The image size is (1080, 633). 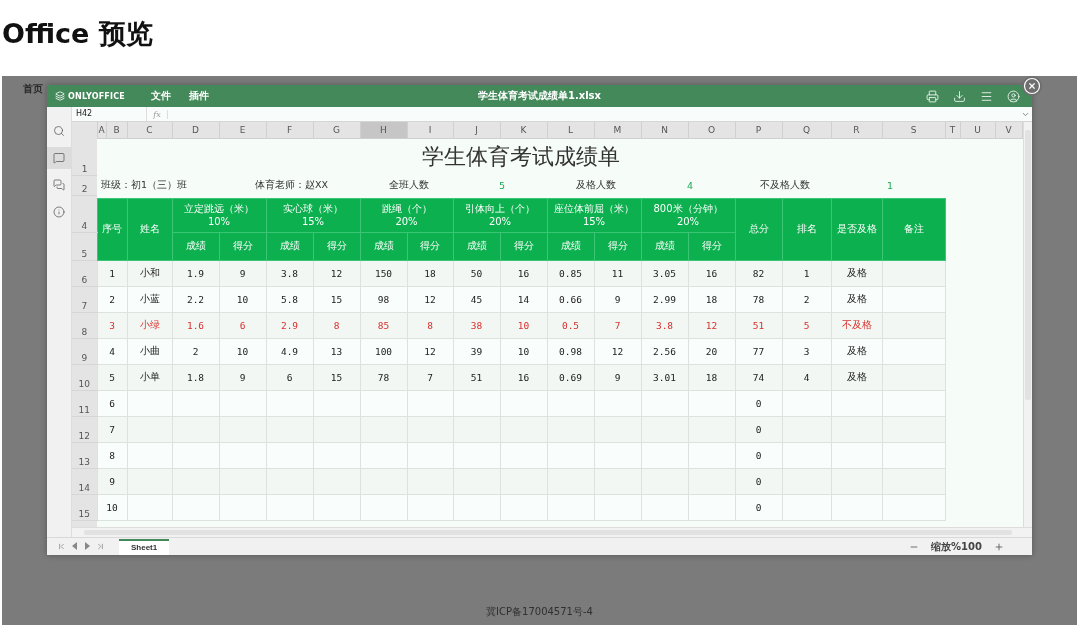 I want to click on table-cell: 9, so click(x=242, y=377).